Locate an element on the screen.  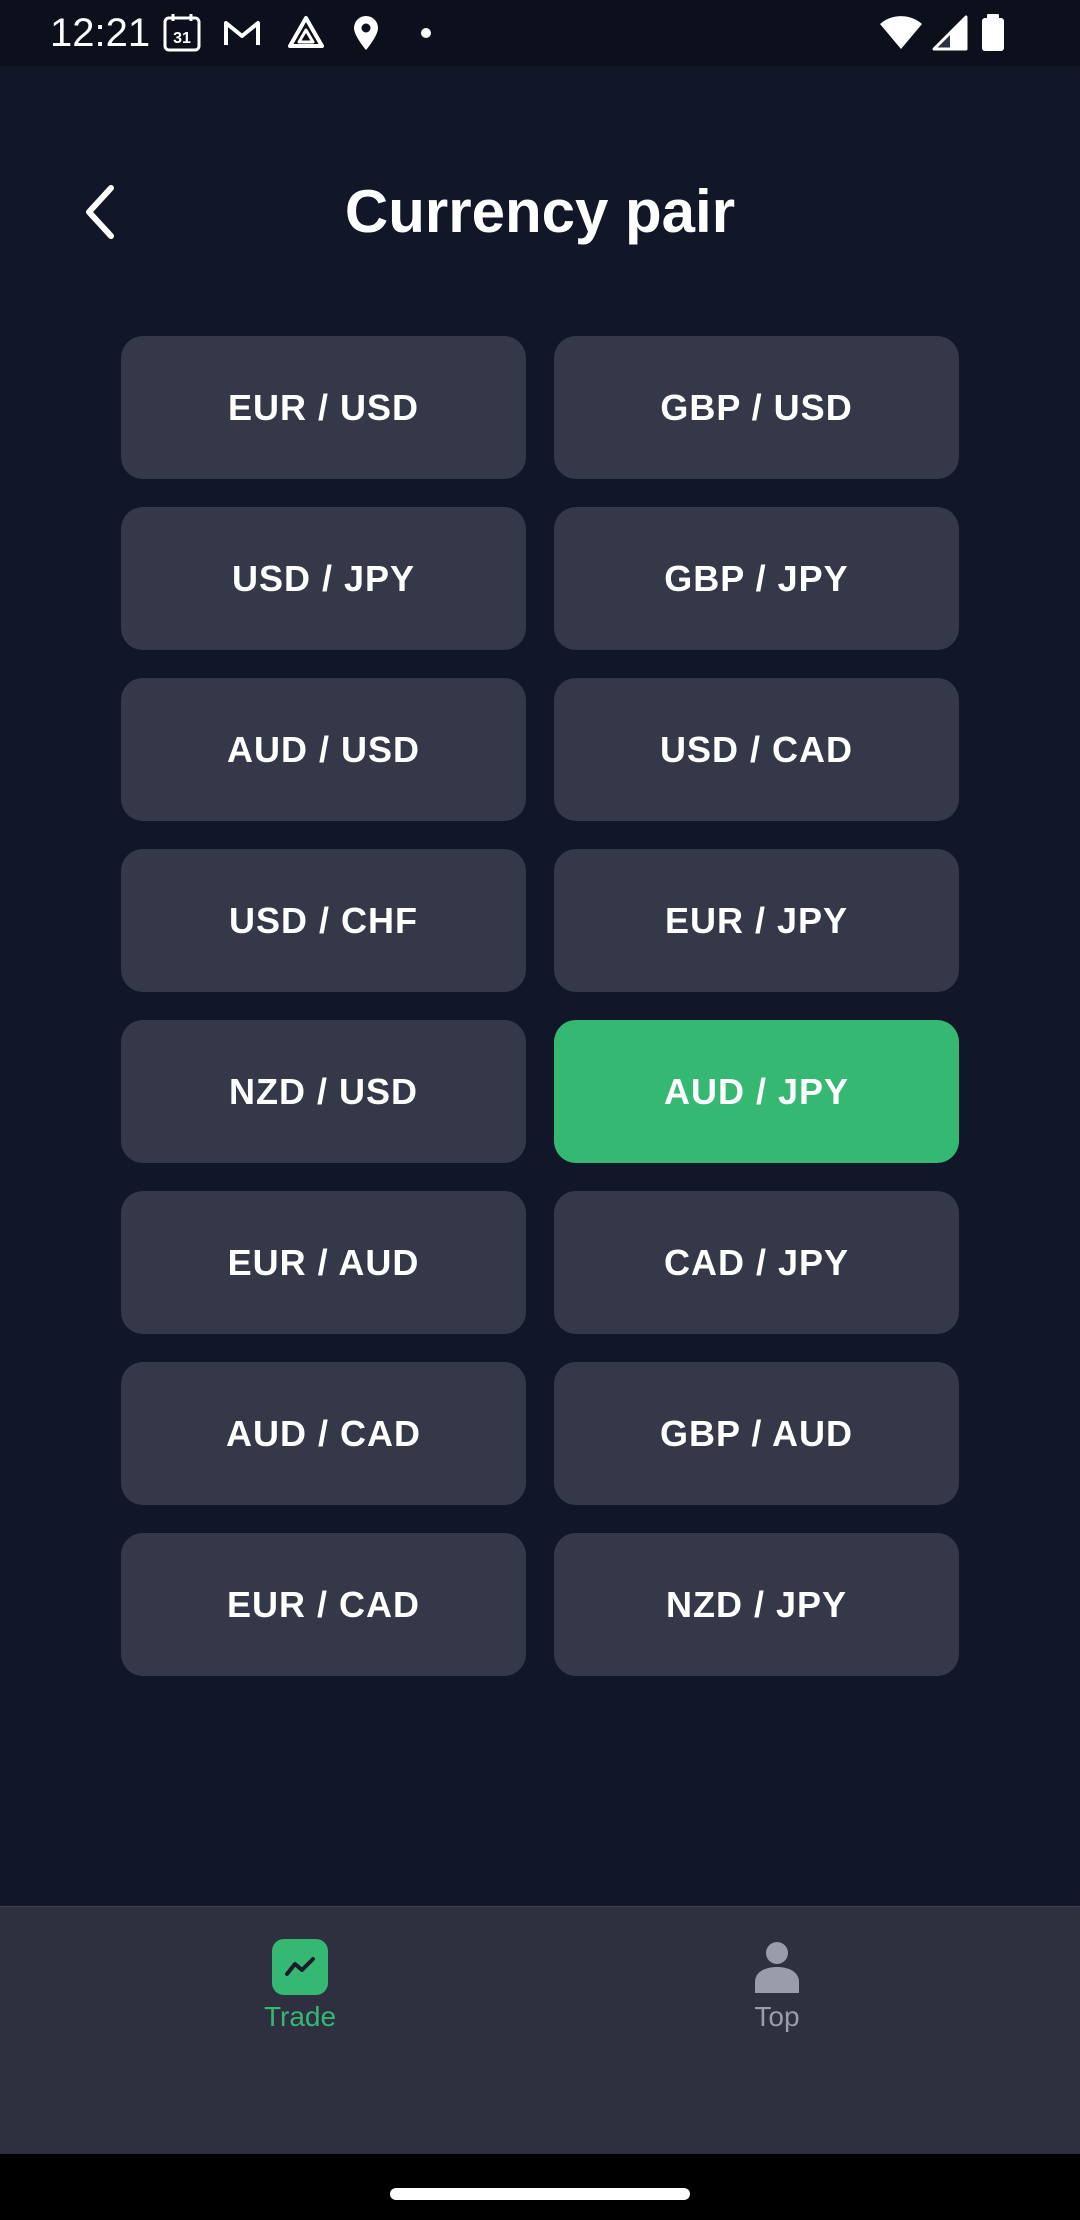
pair-button-nzd-usd: NZD / USD is located at coordinates (323, 1091).